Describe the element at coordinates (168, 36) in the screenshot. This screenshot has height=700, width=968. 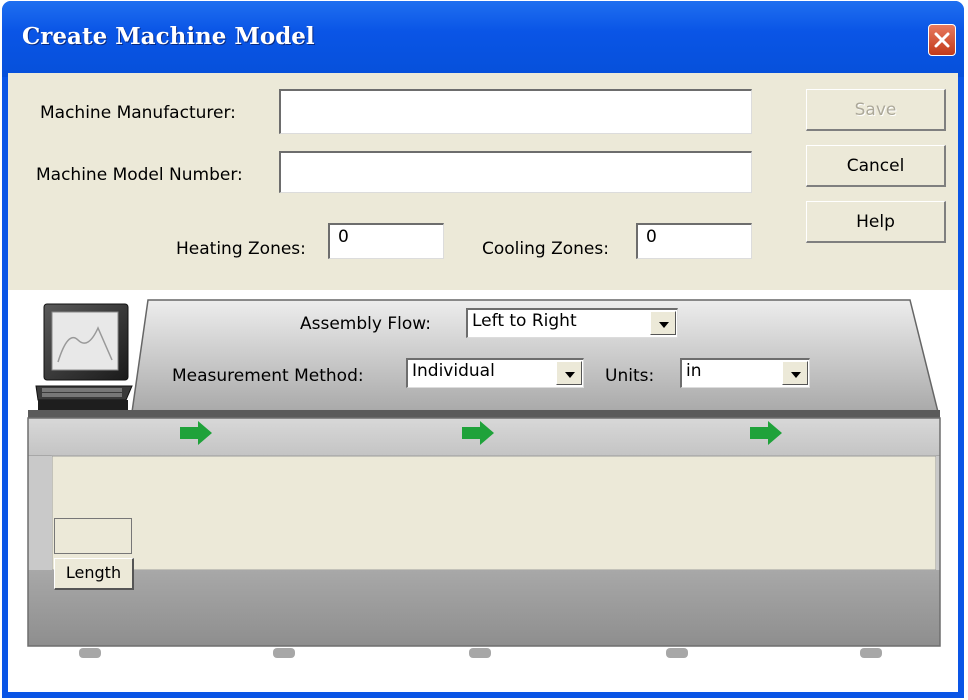
I see `dialog-title: Create Machine Model` at that location.